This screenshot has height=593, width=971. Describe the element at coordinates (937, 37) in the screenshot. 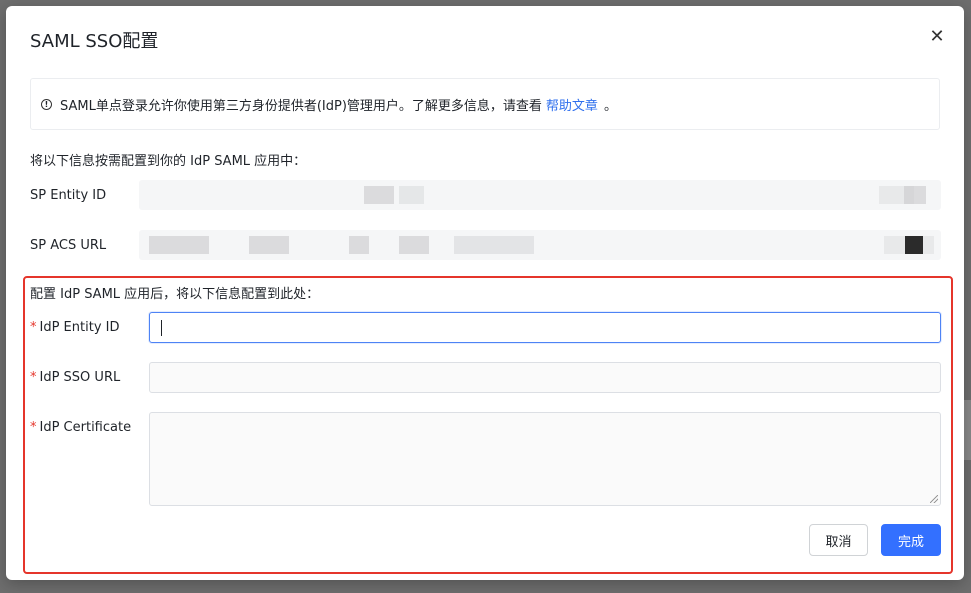

I see `close-icon: ✕` at that location.